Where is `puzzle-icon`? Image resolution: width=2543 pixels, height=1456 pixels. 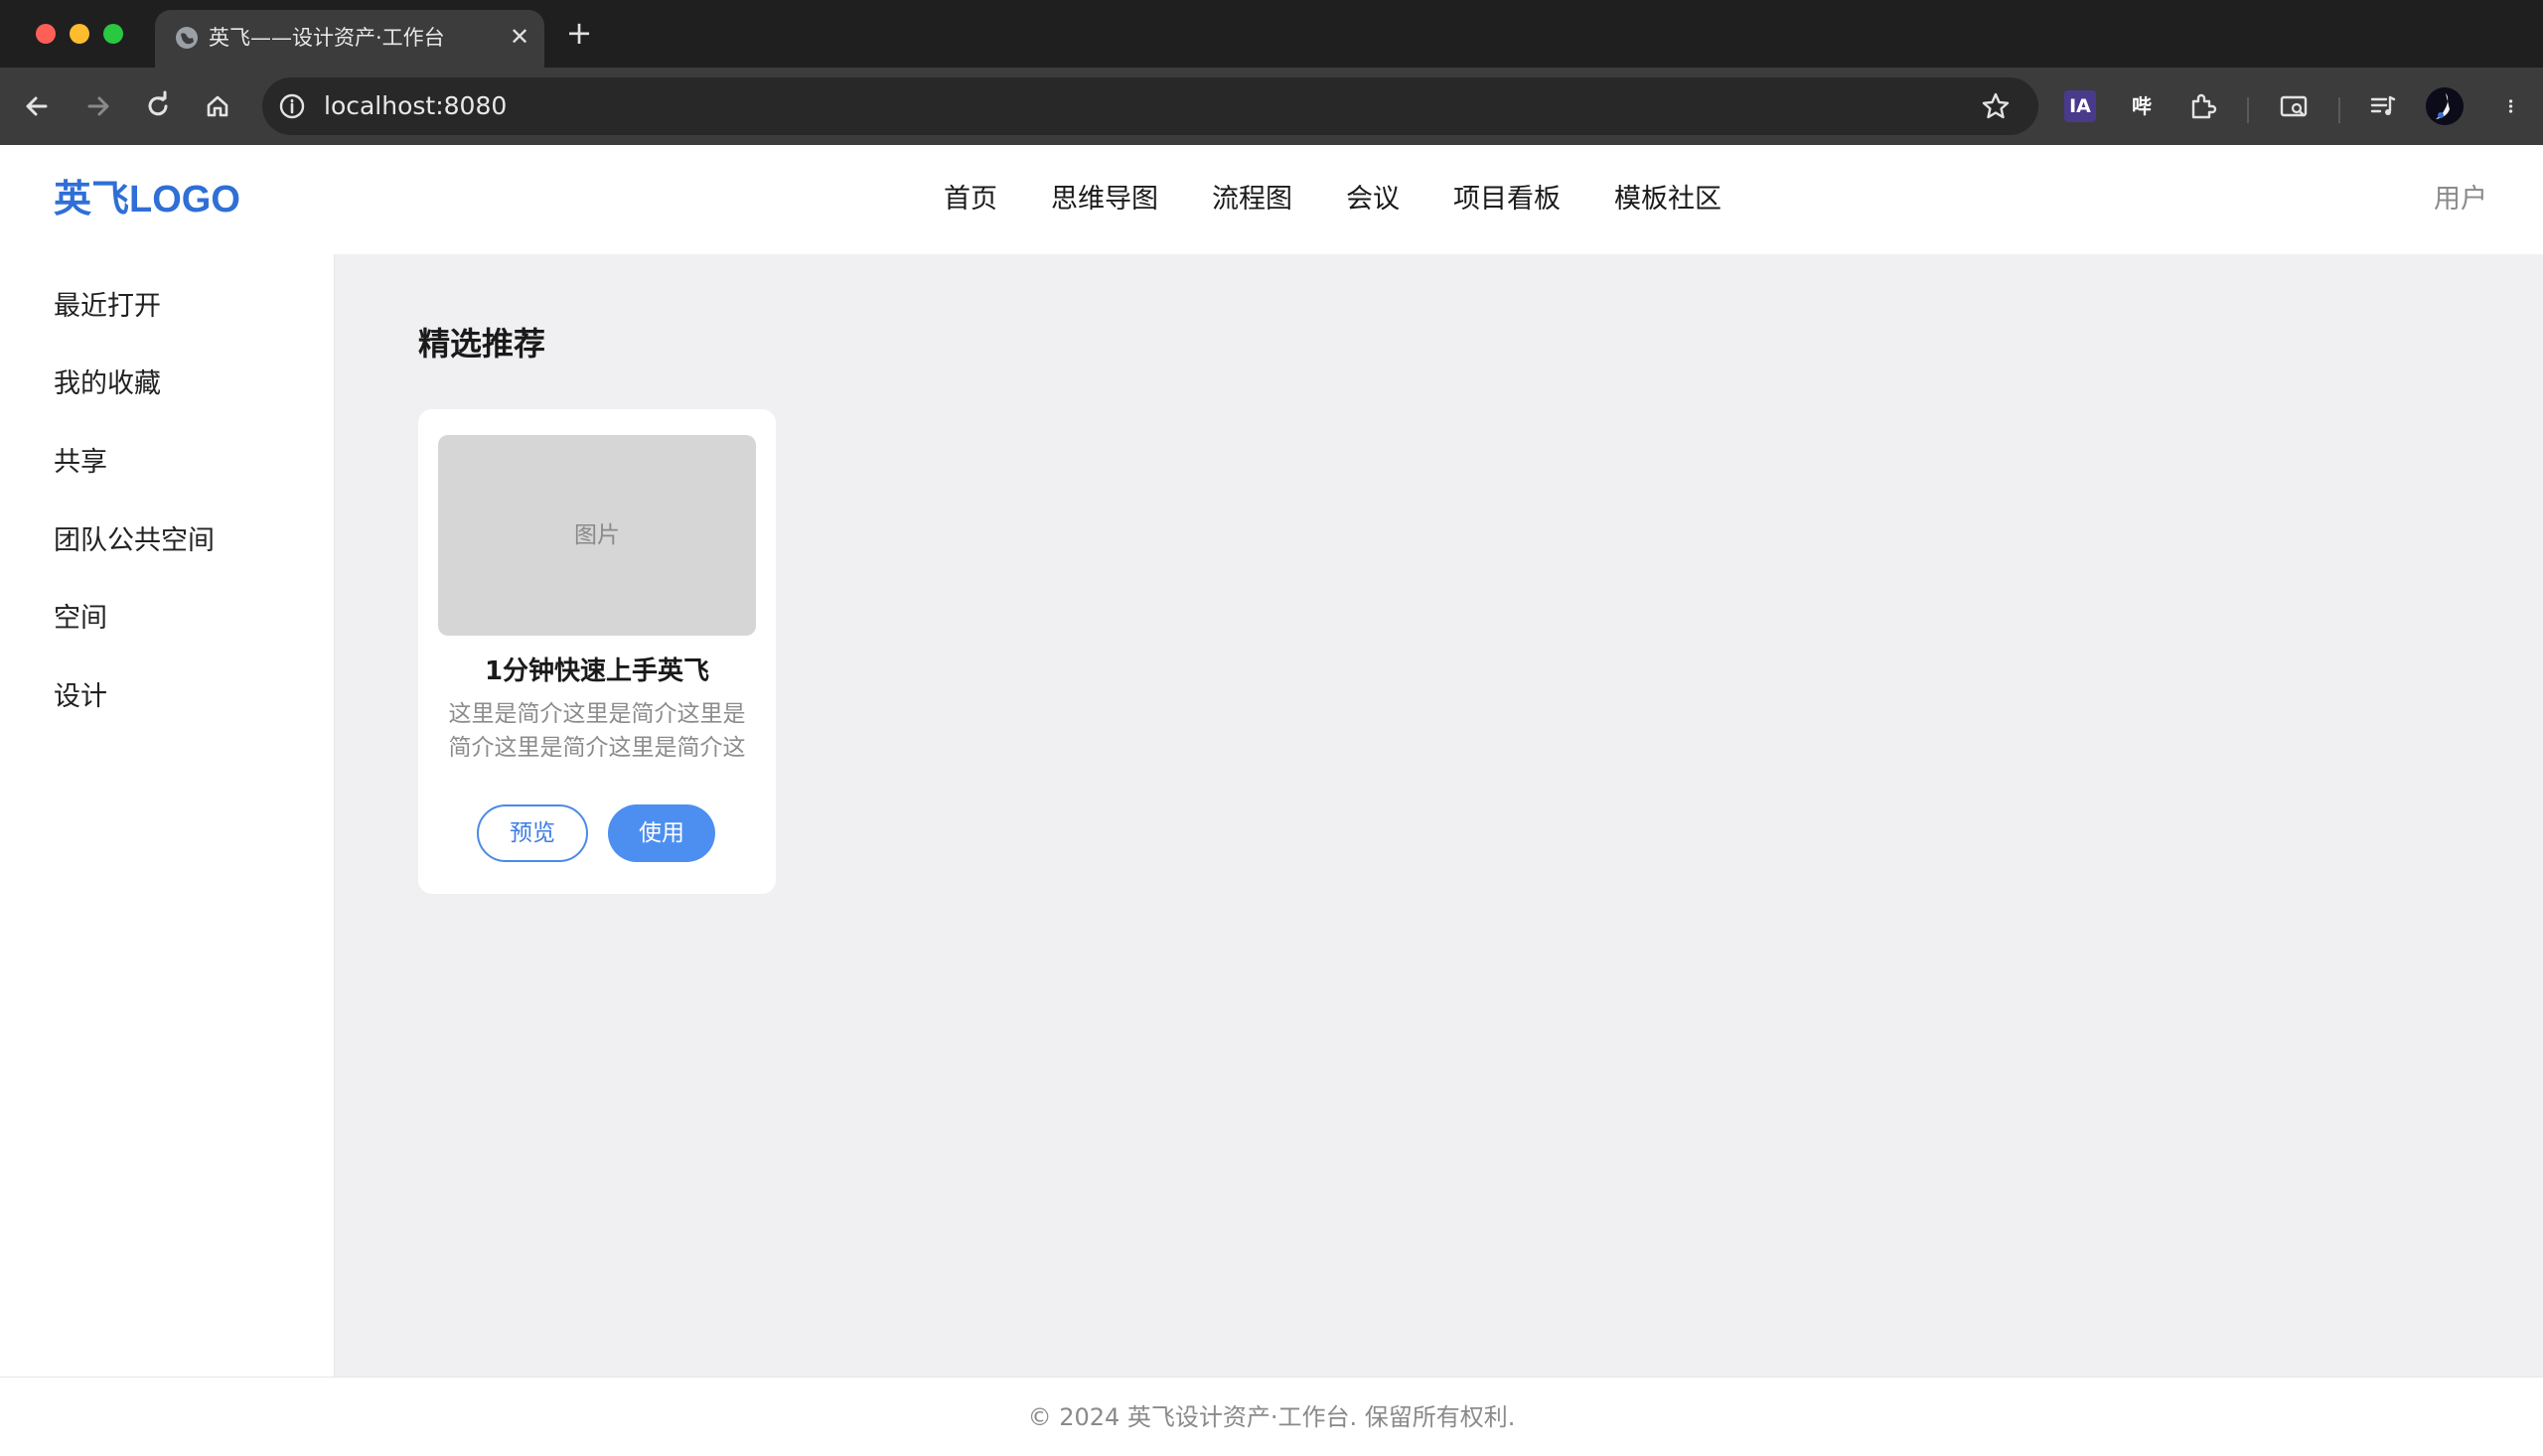 puzzle-icon is located at coordinates (2204, 106).